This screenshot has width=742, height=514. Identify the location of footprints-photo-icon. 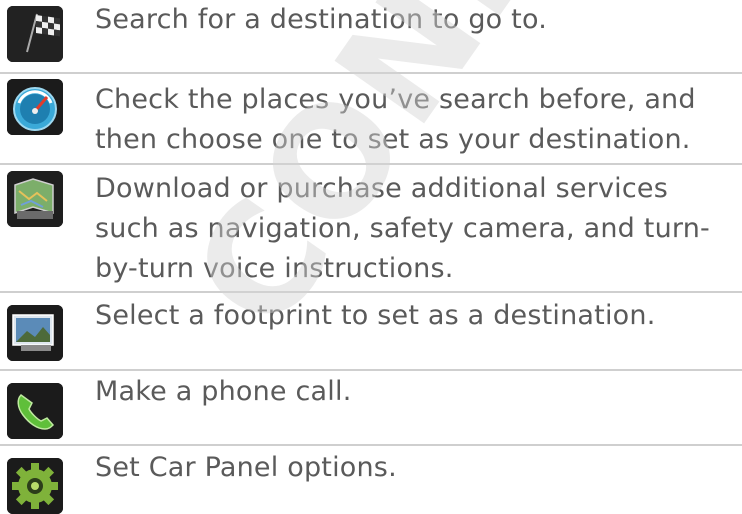
(35, 333).